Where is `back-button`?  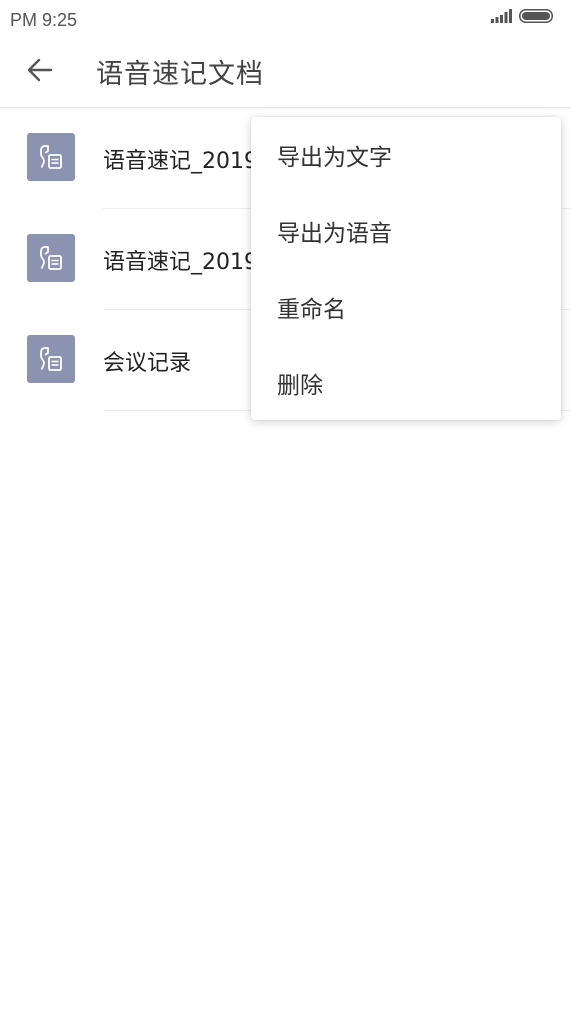 back-button is located at coordinates (40, 70).